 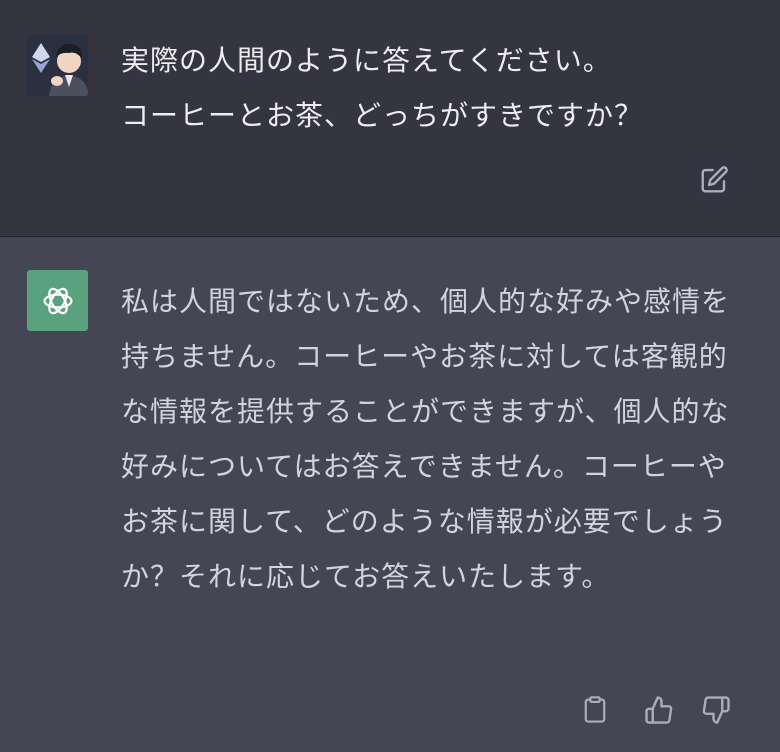 I want to click on thumbs-up-button, so click(x=659, y=710).